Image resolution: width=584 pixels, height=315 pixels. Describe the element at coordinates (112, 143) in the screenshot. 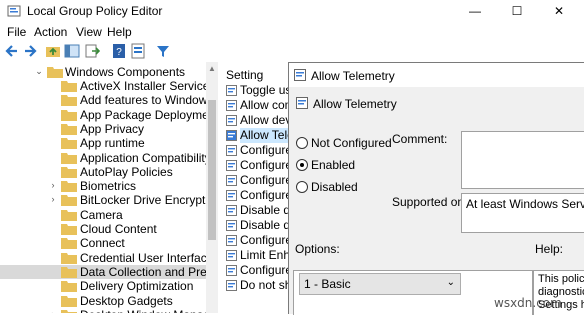

I see `tree-item-label: App runtime` at that location.